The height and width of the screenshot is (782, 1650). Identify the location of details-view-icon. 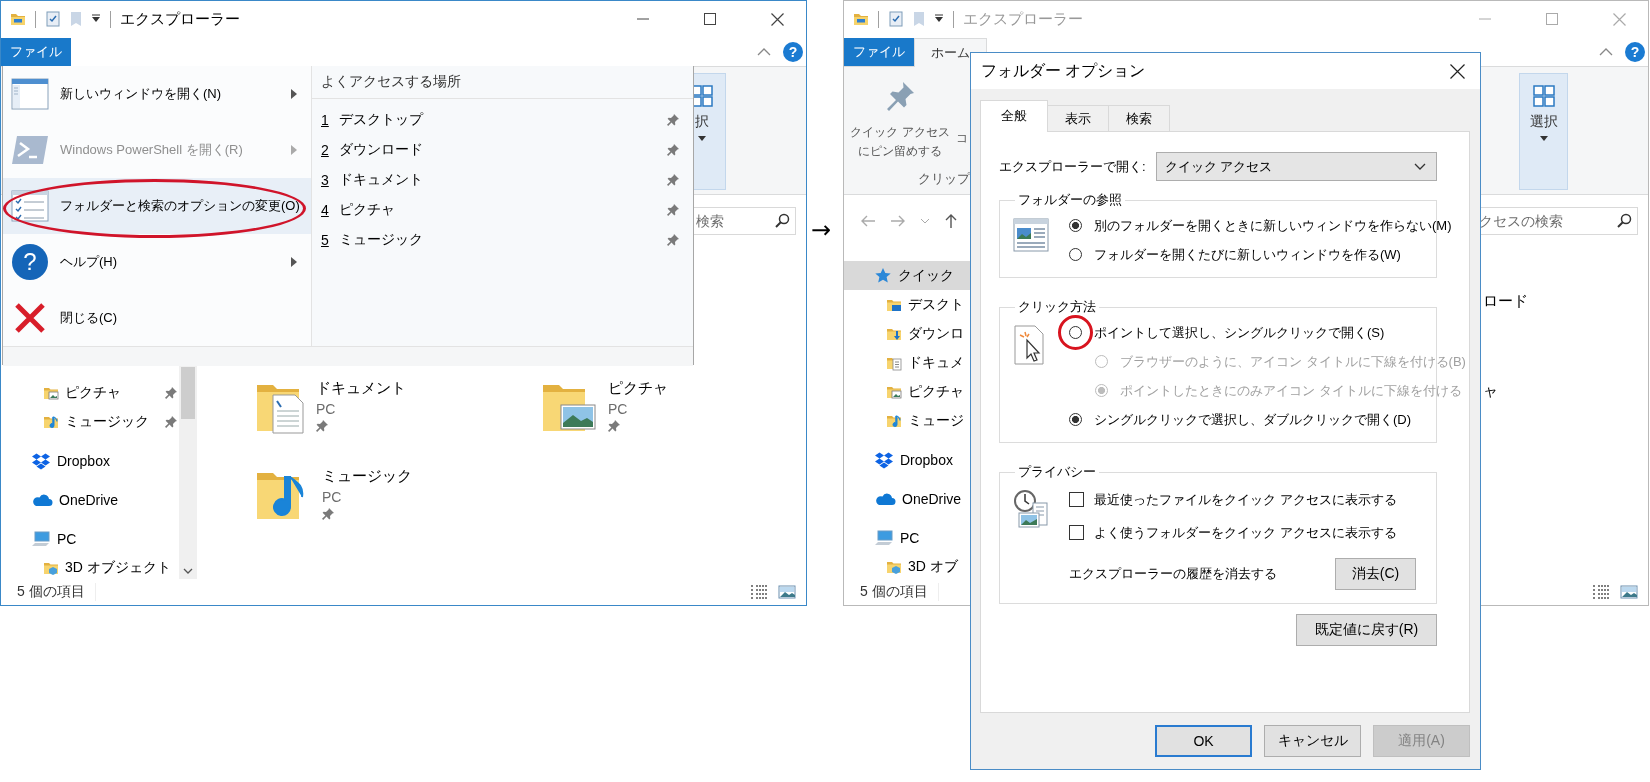
(759, 592).